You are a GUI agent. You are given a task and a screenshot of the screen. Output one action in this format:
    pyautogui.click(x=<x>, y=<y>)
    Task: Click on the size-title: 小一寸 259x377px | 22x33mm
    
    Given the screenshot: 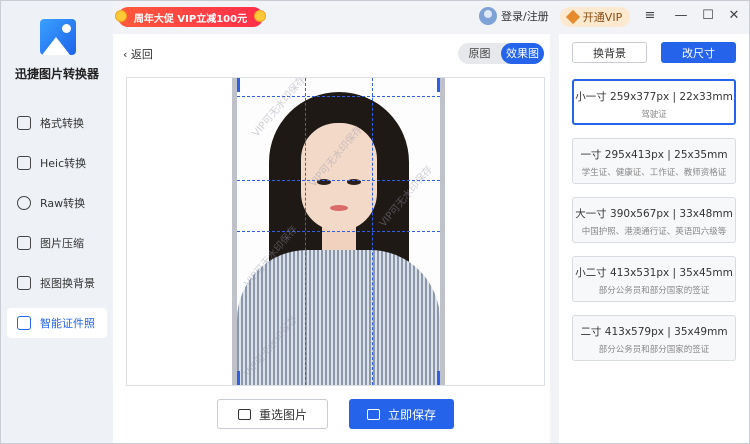 What is the action you would take?
    pyautogui.click(x=654, y=97)
    